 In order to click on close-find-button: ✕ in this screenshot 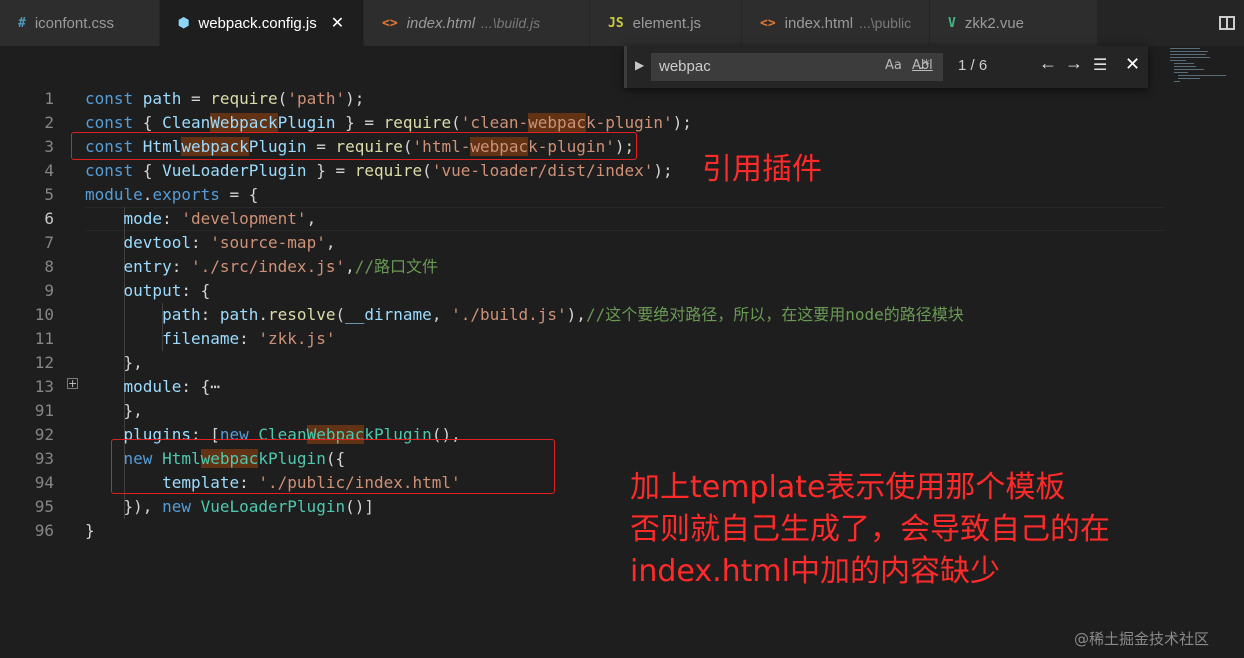, I will do `click(1132, 64)`.